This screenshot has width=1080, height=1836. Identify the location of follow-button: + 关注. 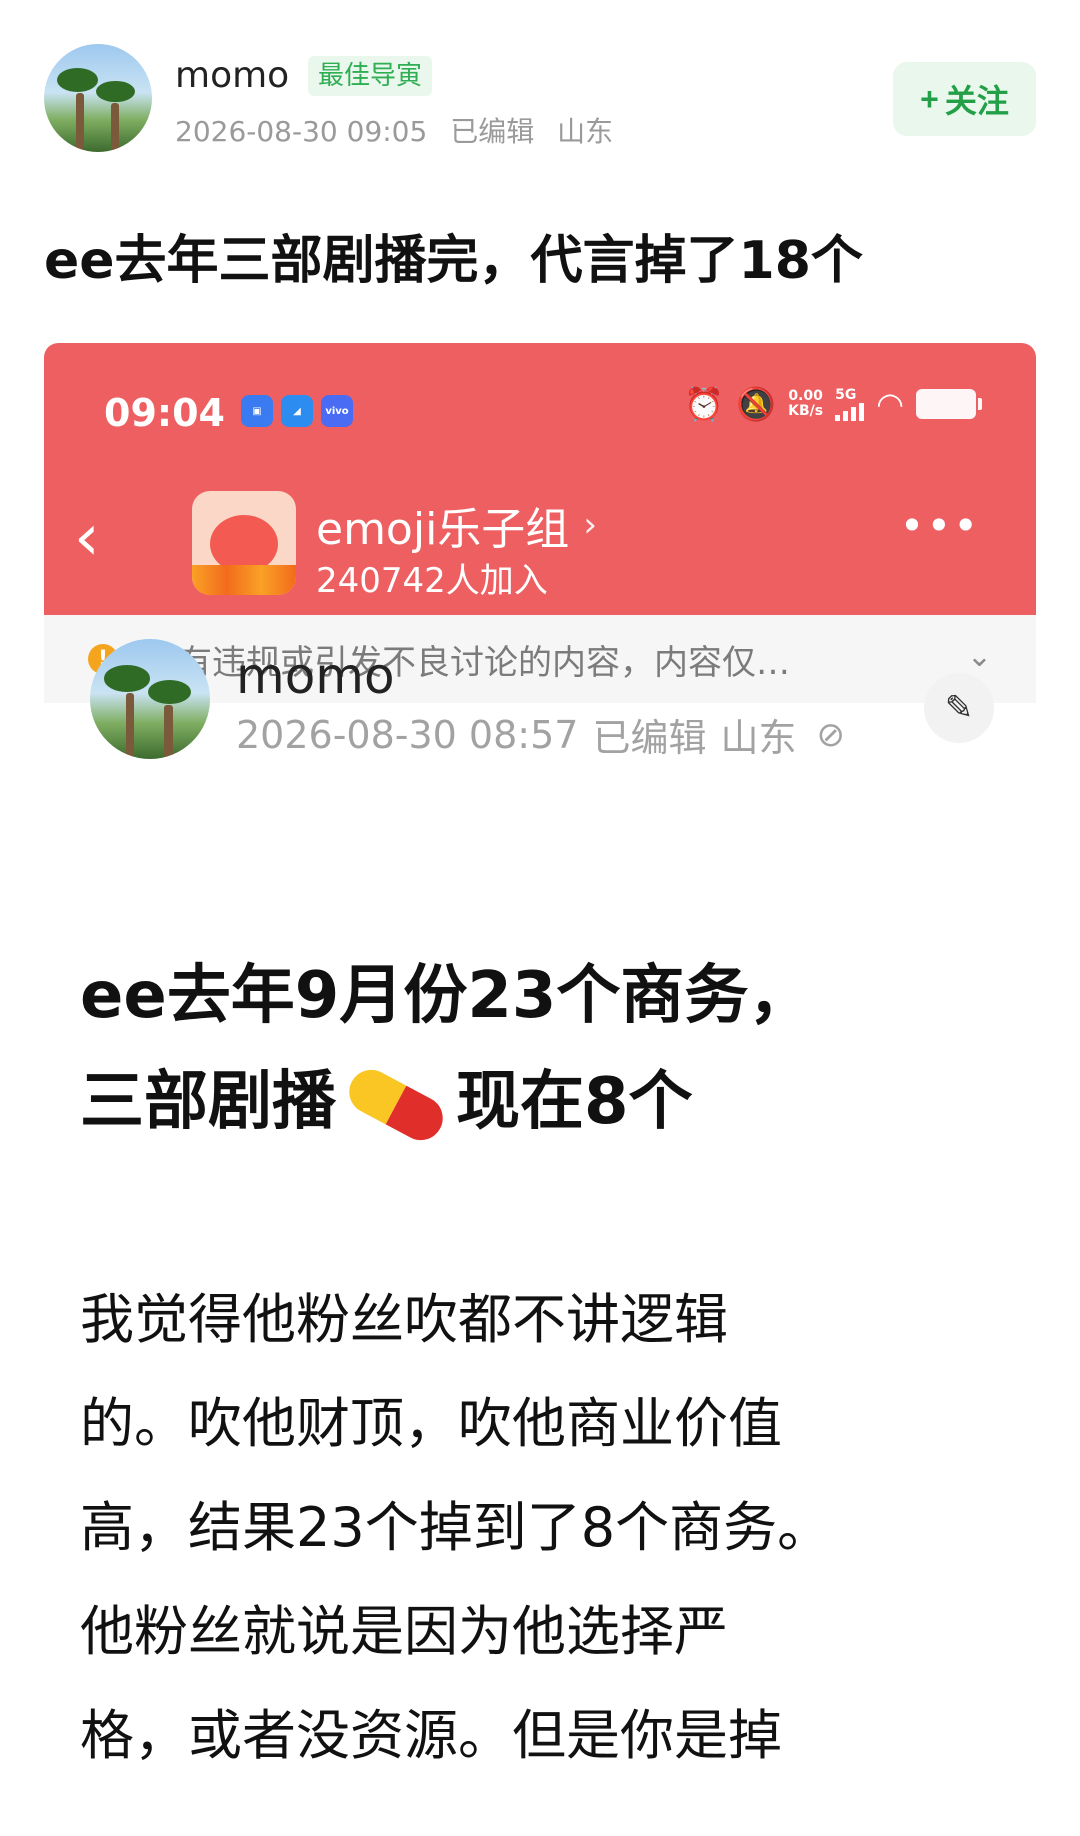
(964, 99).